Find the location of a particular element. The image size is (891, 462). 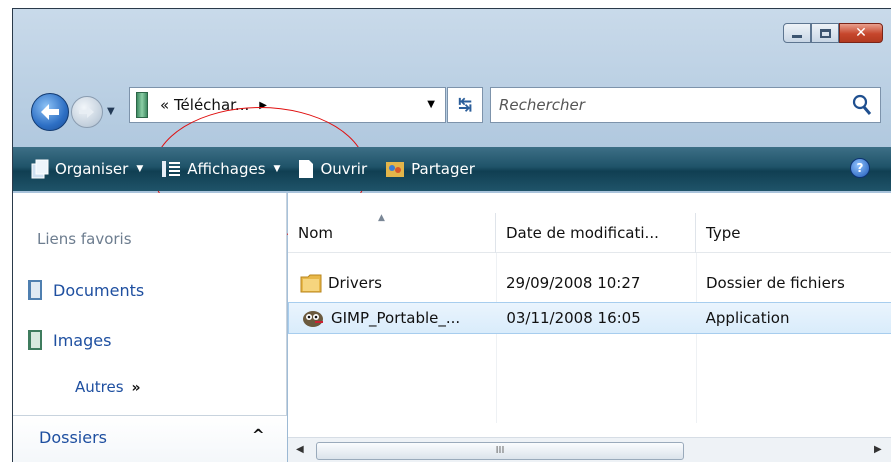

more-links: Autres » is located at coordinates (108, 387).